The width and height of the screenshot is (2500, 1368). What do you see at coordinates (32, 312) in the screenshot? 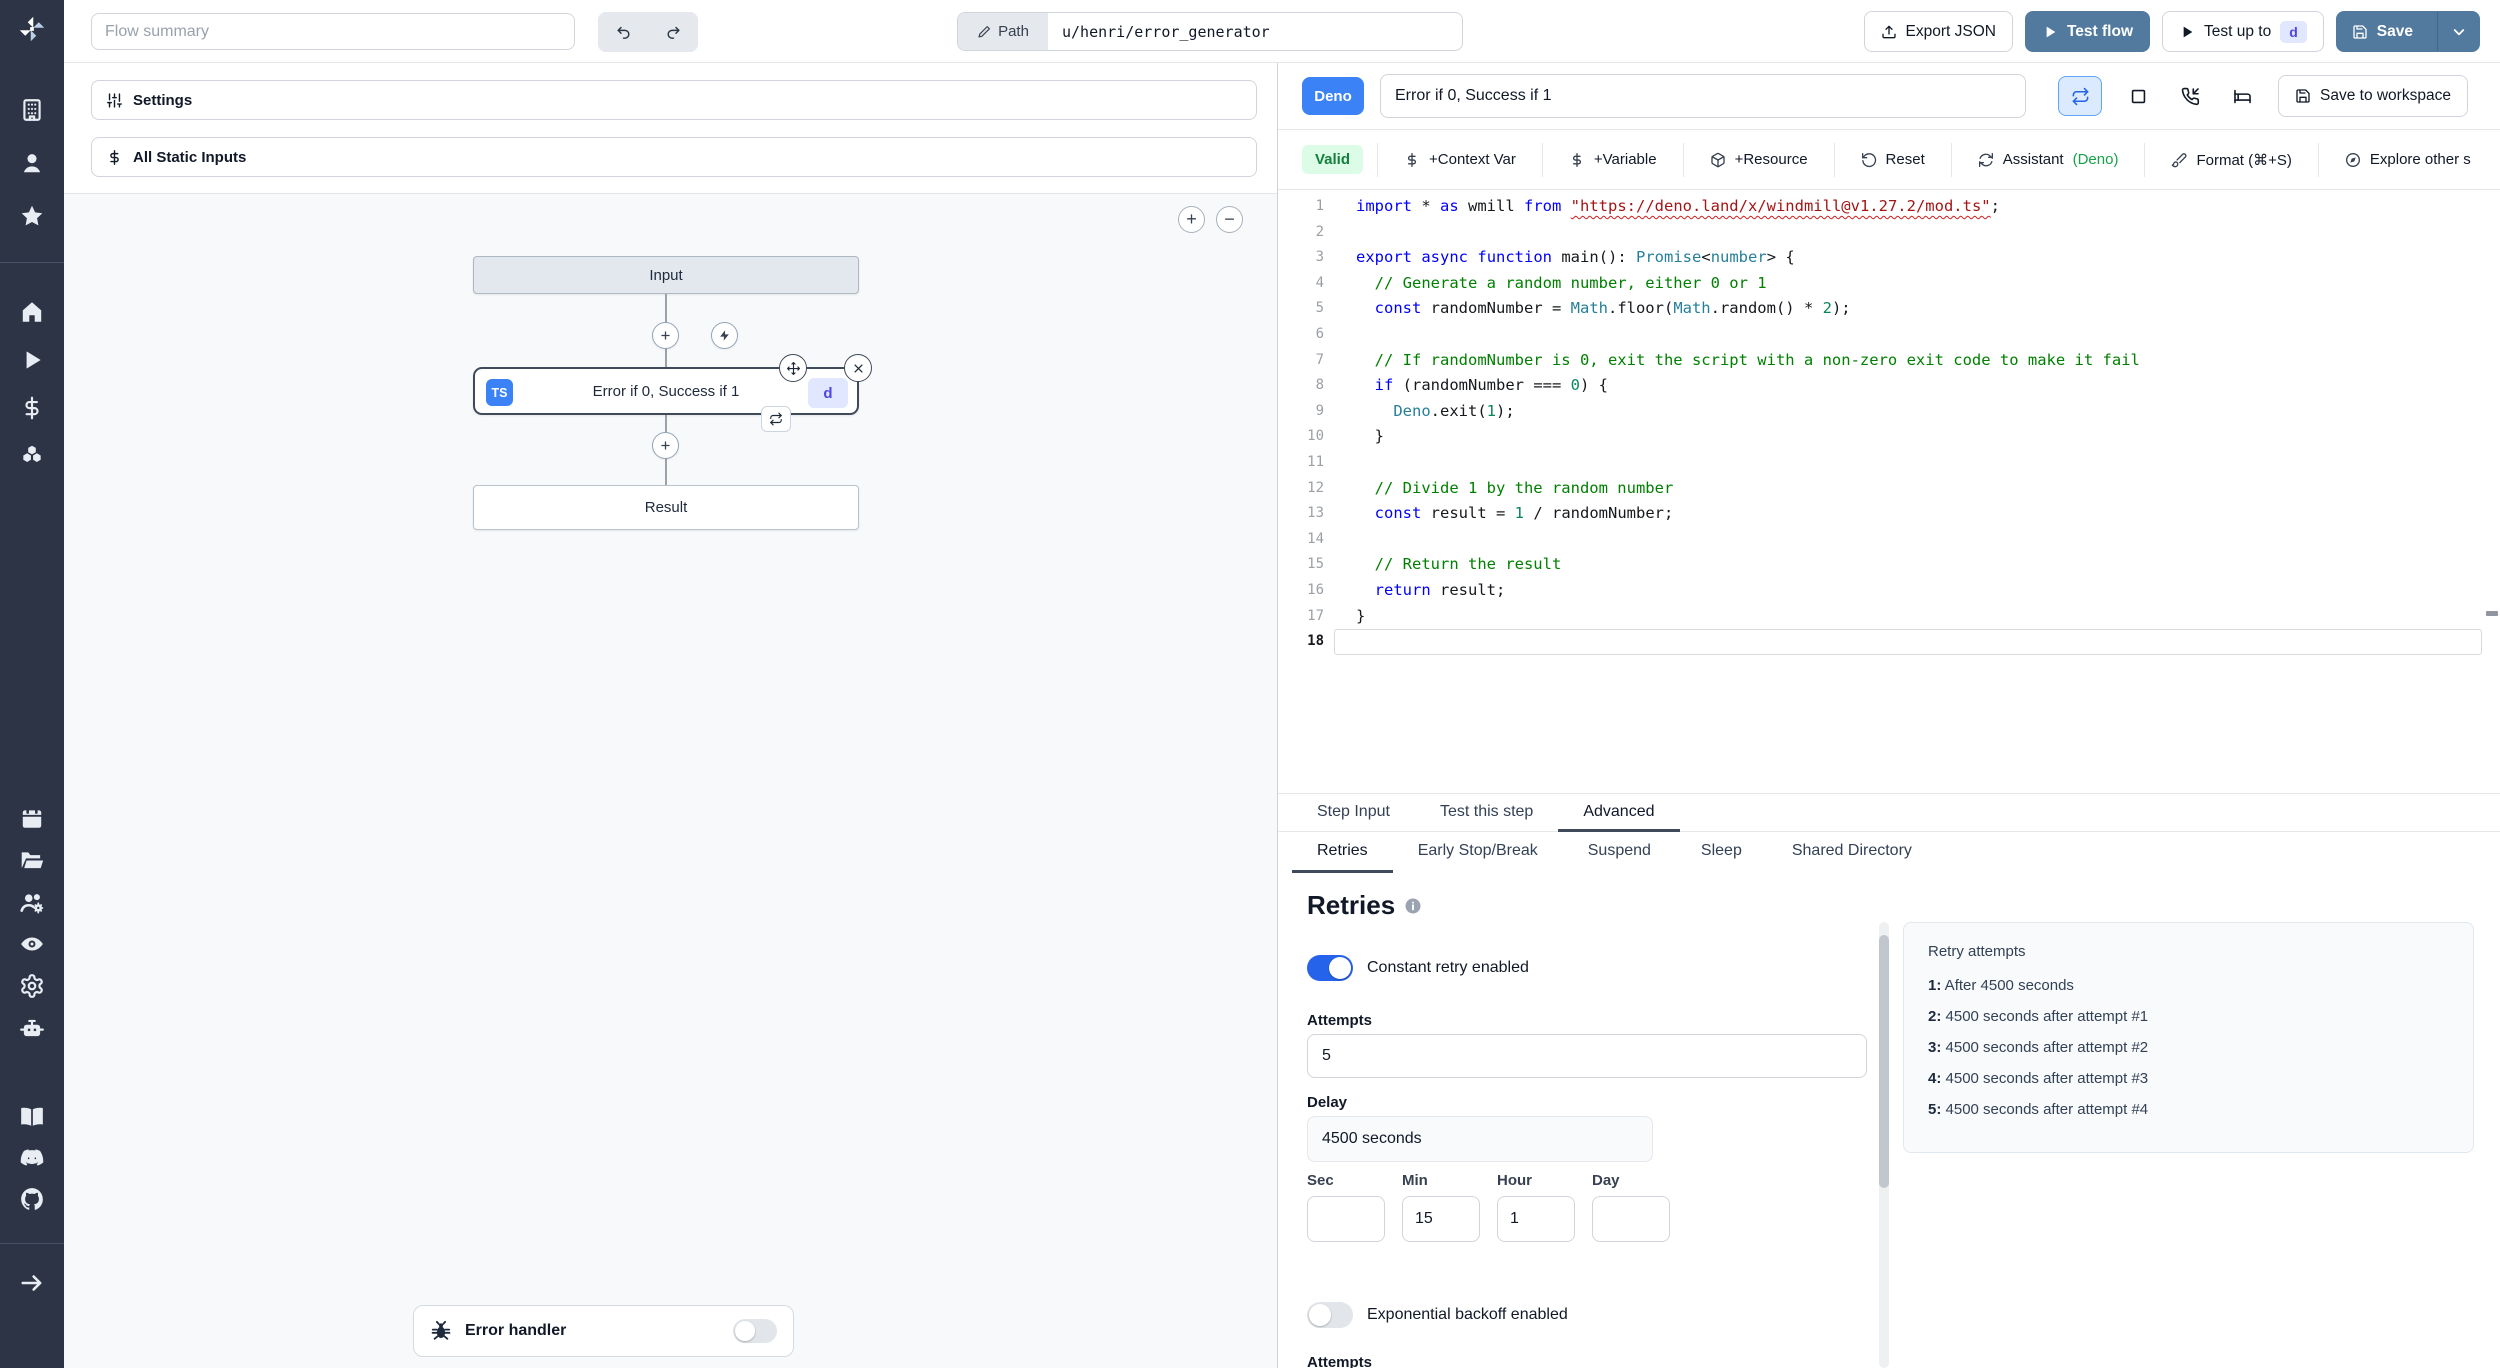
I see `sidebar-home-icon` at bounding box center [32, 312].